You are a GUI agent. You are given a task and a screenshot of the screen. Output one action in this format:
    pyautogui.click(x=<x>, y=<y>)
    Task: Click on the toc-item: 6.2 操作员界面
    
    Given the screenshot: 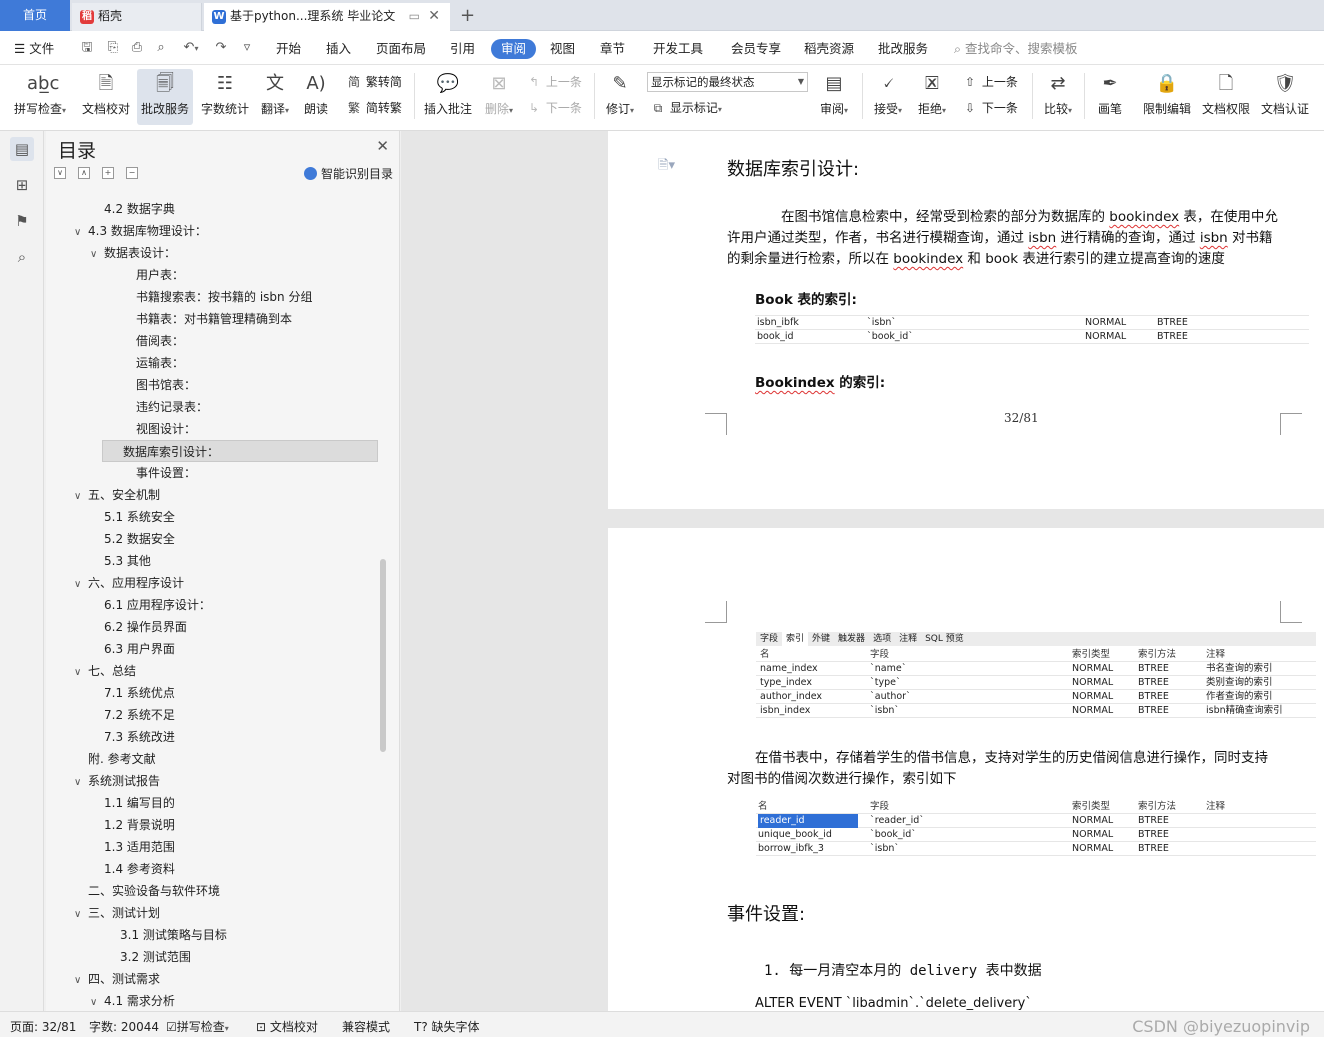 What is the action you would take?
    pyautogui.click(x=138, y=627)
    